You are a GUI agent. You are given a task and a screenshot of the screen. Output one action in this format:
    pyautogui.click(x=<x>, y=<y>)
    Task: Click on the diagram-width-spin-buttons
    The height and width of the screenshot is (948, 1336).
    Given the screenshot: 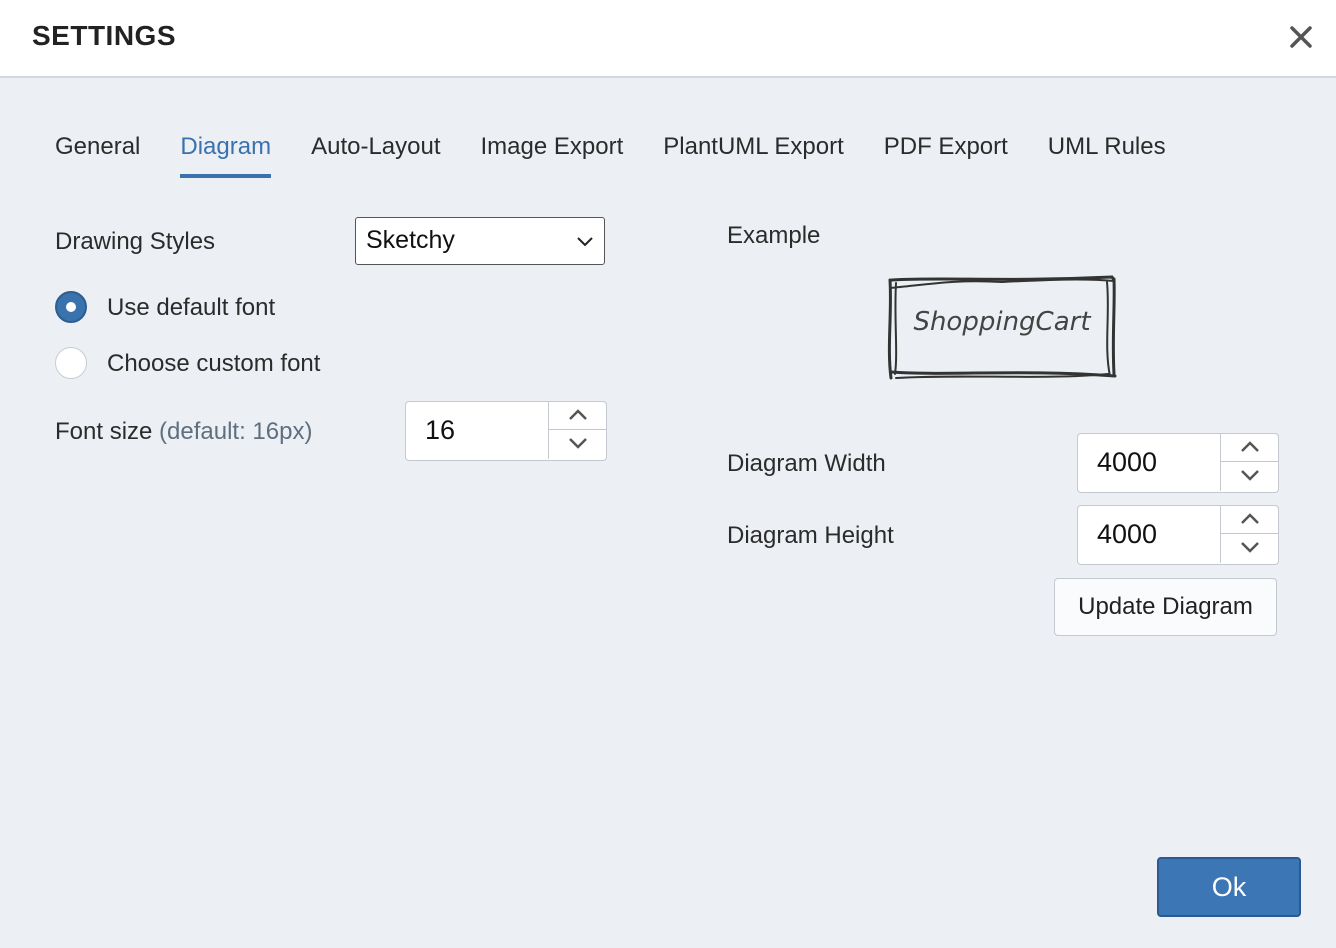 What is the action you would take?
    pyautogui.click(x=1249, y=462)
    